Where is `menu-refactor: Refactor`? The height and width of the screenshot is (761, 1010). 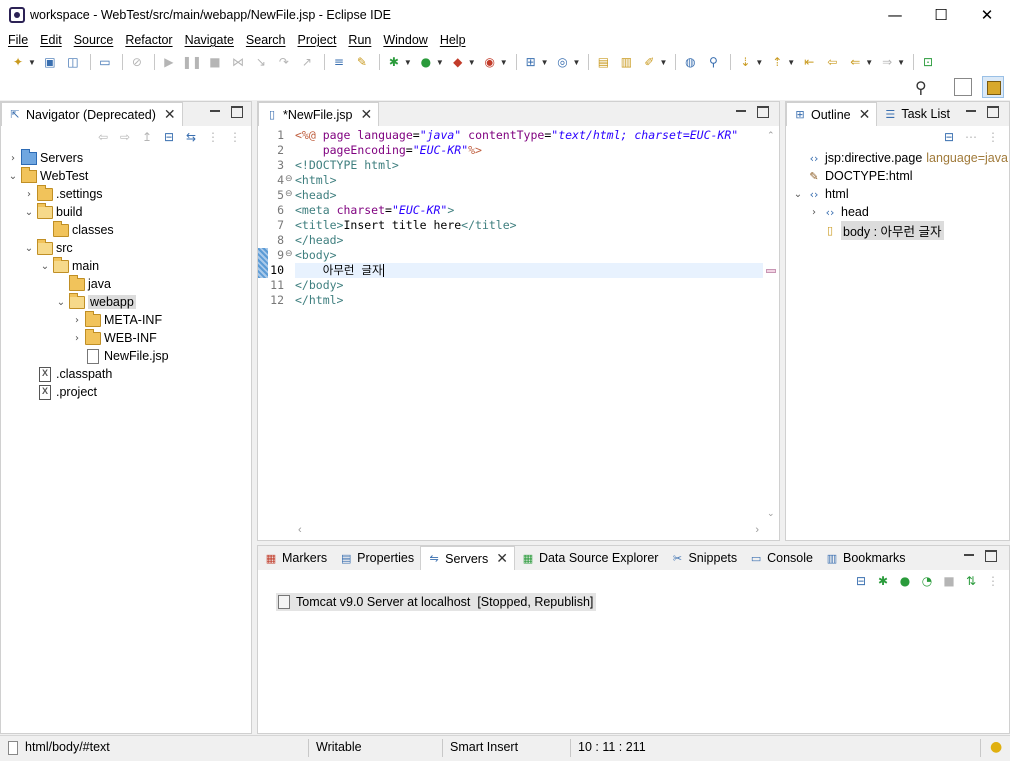 menu-refactor: Refactor is located at coordinates (148, 40).